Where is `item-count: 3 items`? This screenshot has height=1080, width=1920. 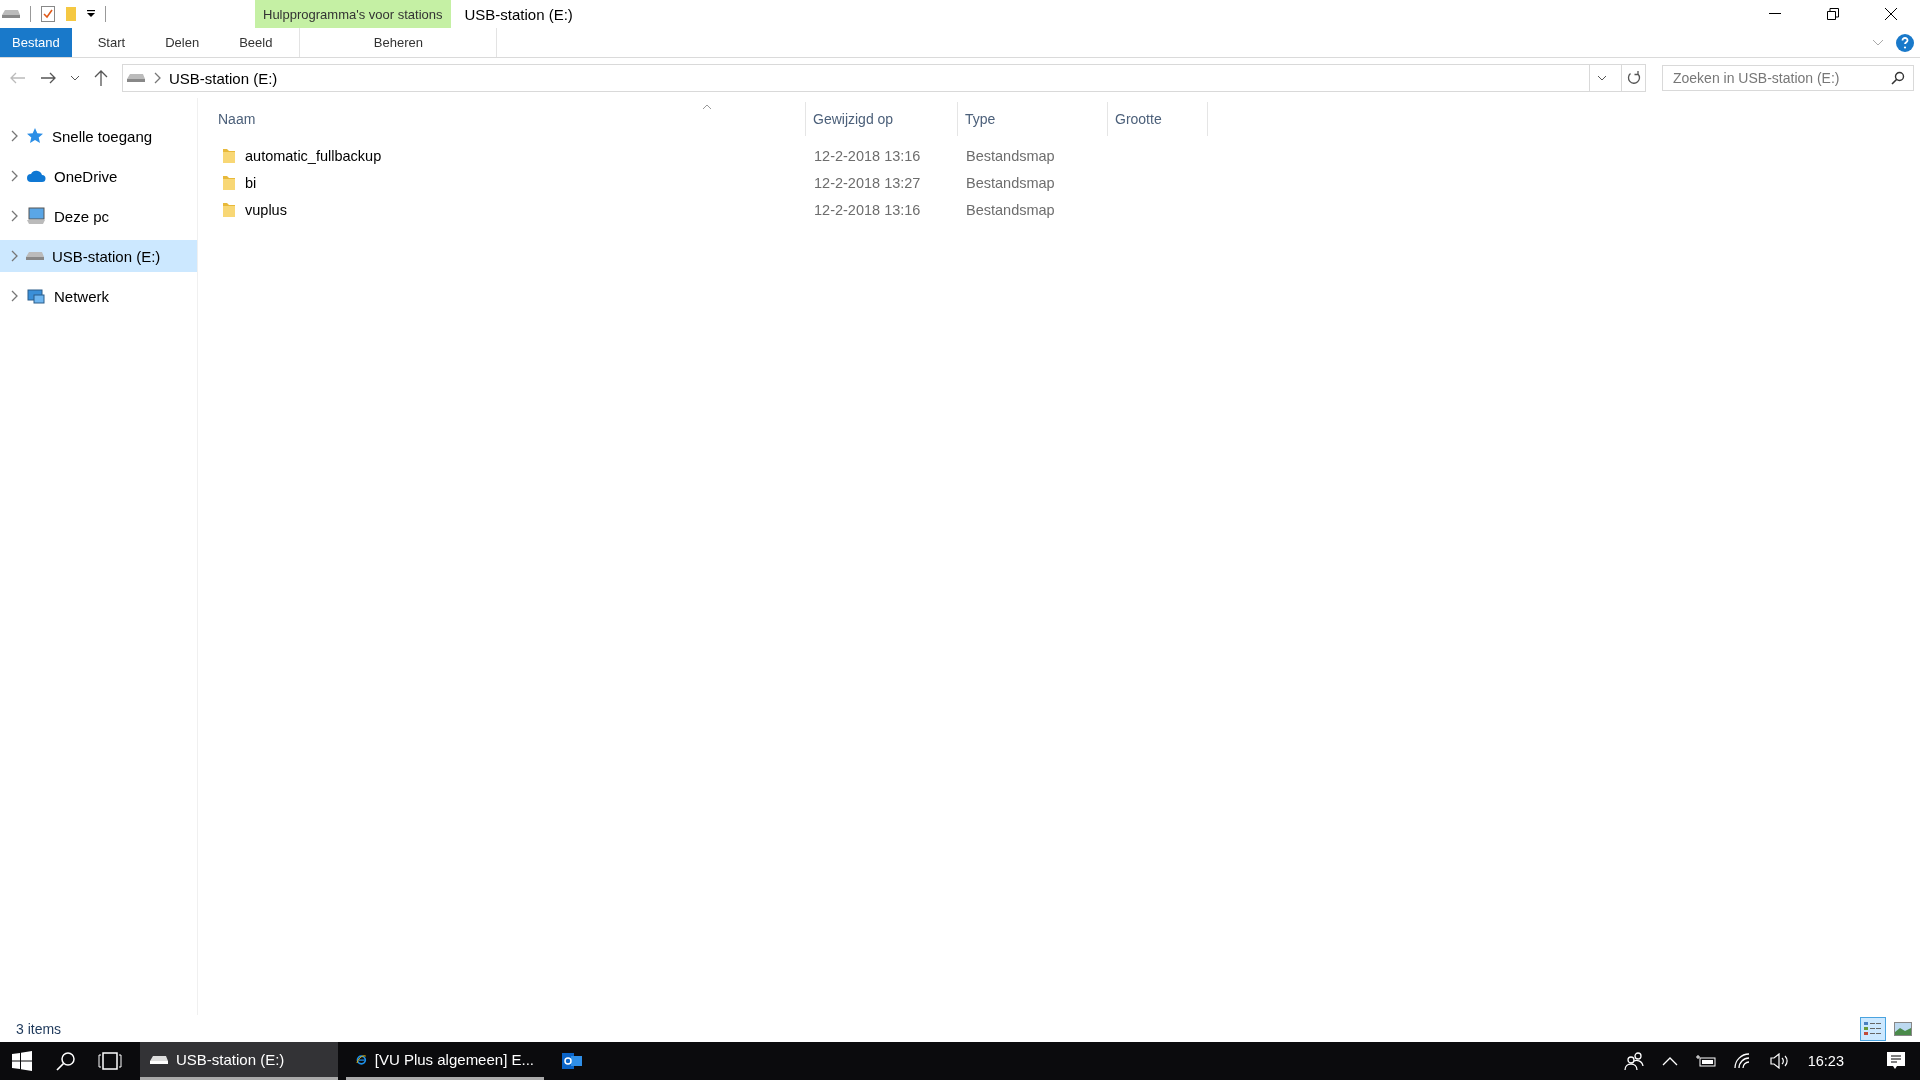 item-count: 3 items is located at coordinates (39, 1028).